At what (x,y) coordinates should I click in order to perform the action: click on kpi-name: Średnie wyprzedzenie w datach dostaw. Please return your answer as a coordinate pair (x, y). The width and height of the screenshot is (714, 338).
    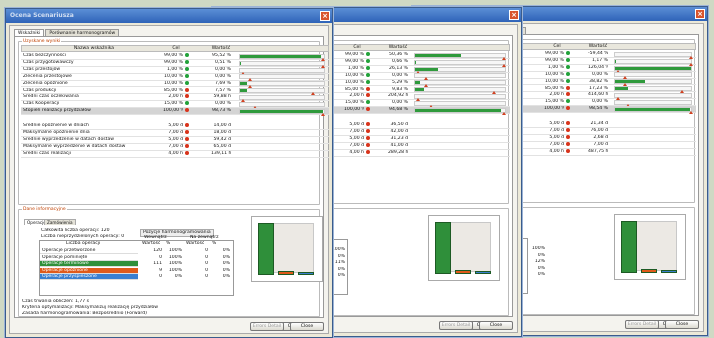
    Looking at the image, I should click on (69, 139).